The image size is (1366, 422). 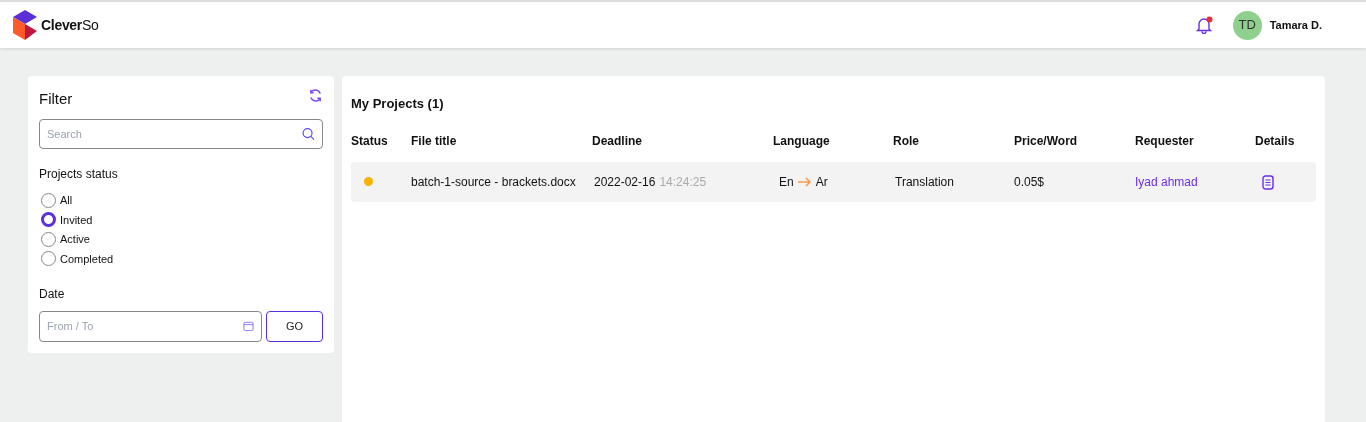 I want to click on table-cell-text: En, so click(x=786, y=182).